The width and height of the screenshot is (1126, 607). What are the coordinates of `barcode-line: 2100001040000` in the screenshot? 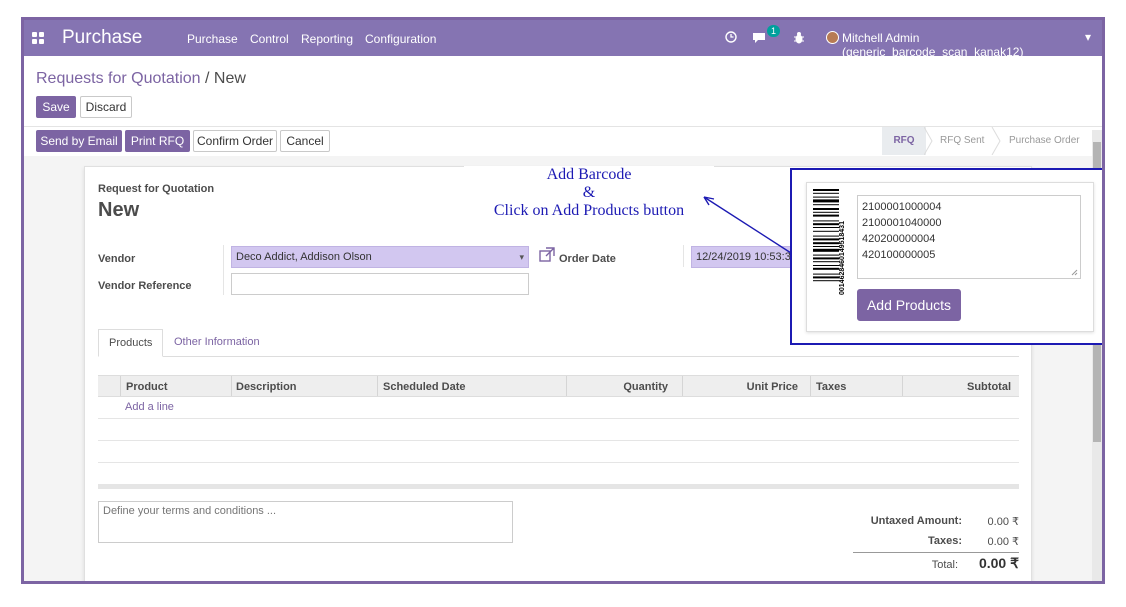 It's located at (902, 223).